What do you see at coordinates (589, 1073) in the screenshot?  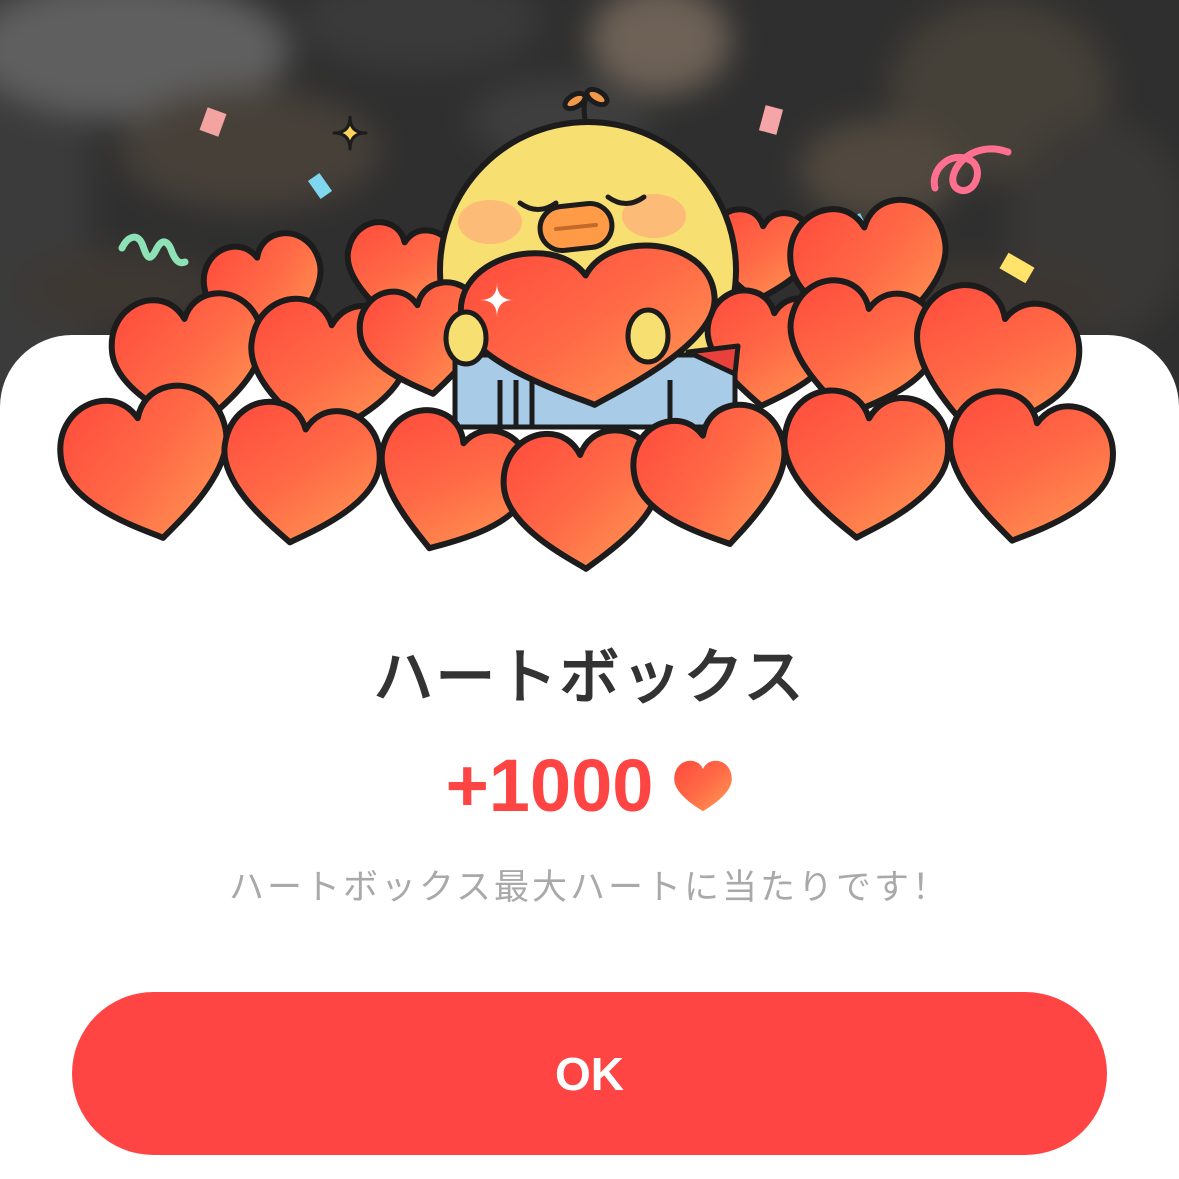 I see `ok-button: OK` at bounding box center [589, 1073].